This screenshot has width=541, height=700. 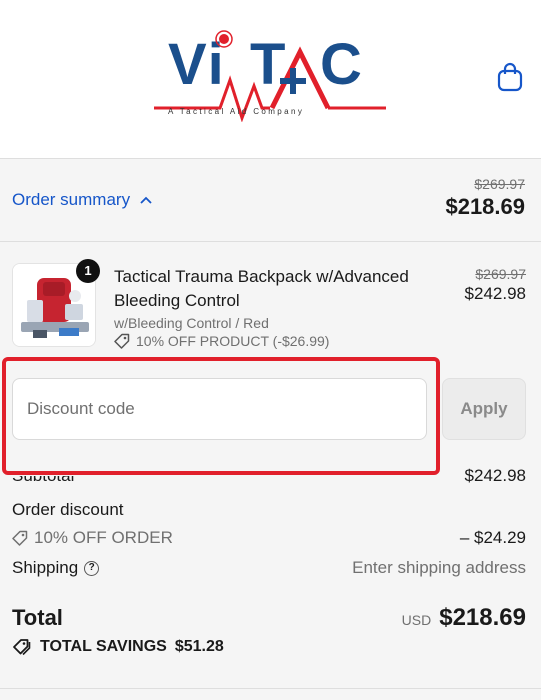 What do you see at coordinates (269, 538) in the screenshot?
I see `order-discount-code-row: 10% OFF ORDER – $24.29` at bounding box center [269, 538].